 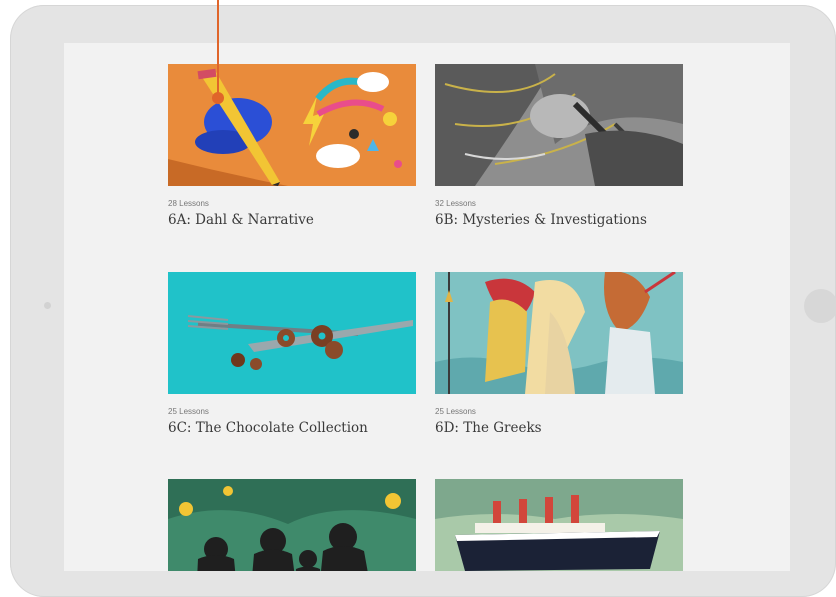 I want to click on course-title: 6A: Dahl & Narrative, so click(x=292, y=220).